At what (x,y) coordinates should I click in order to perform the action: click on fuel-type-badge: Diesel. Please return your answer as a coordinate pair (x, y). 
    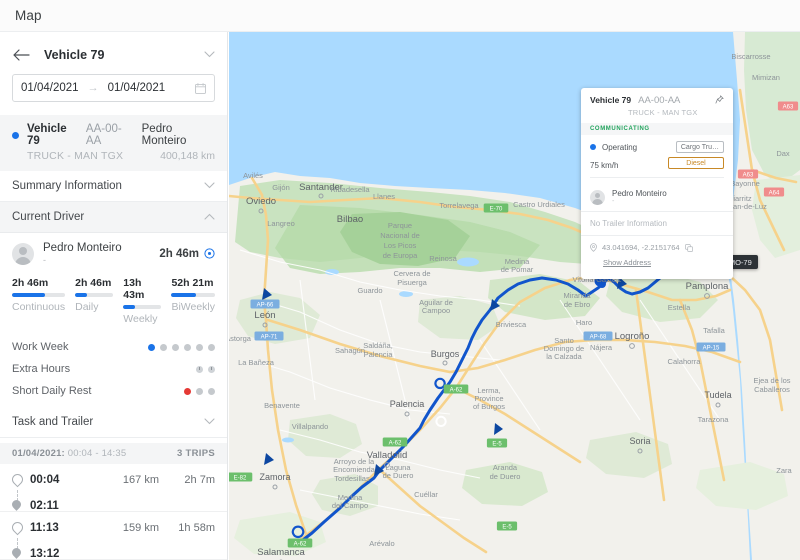
    Looking at the image, I should click on (696, 163).